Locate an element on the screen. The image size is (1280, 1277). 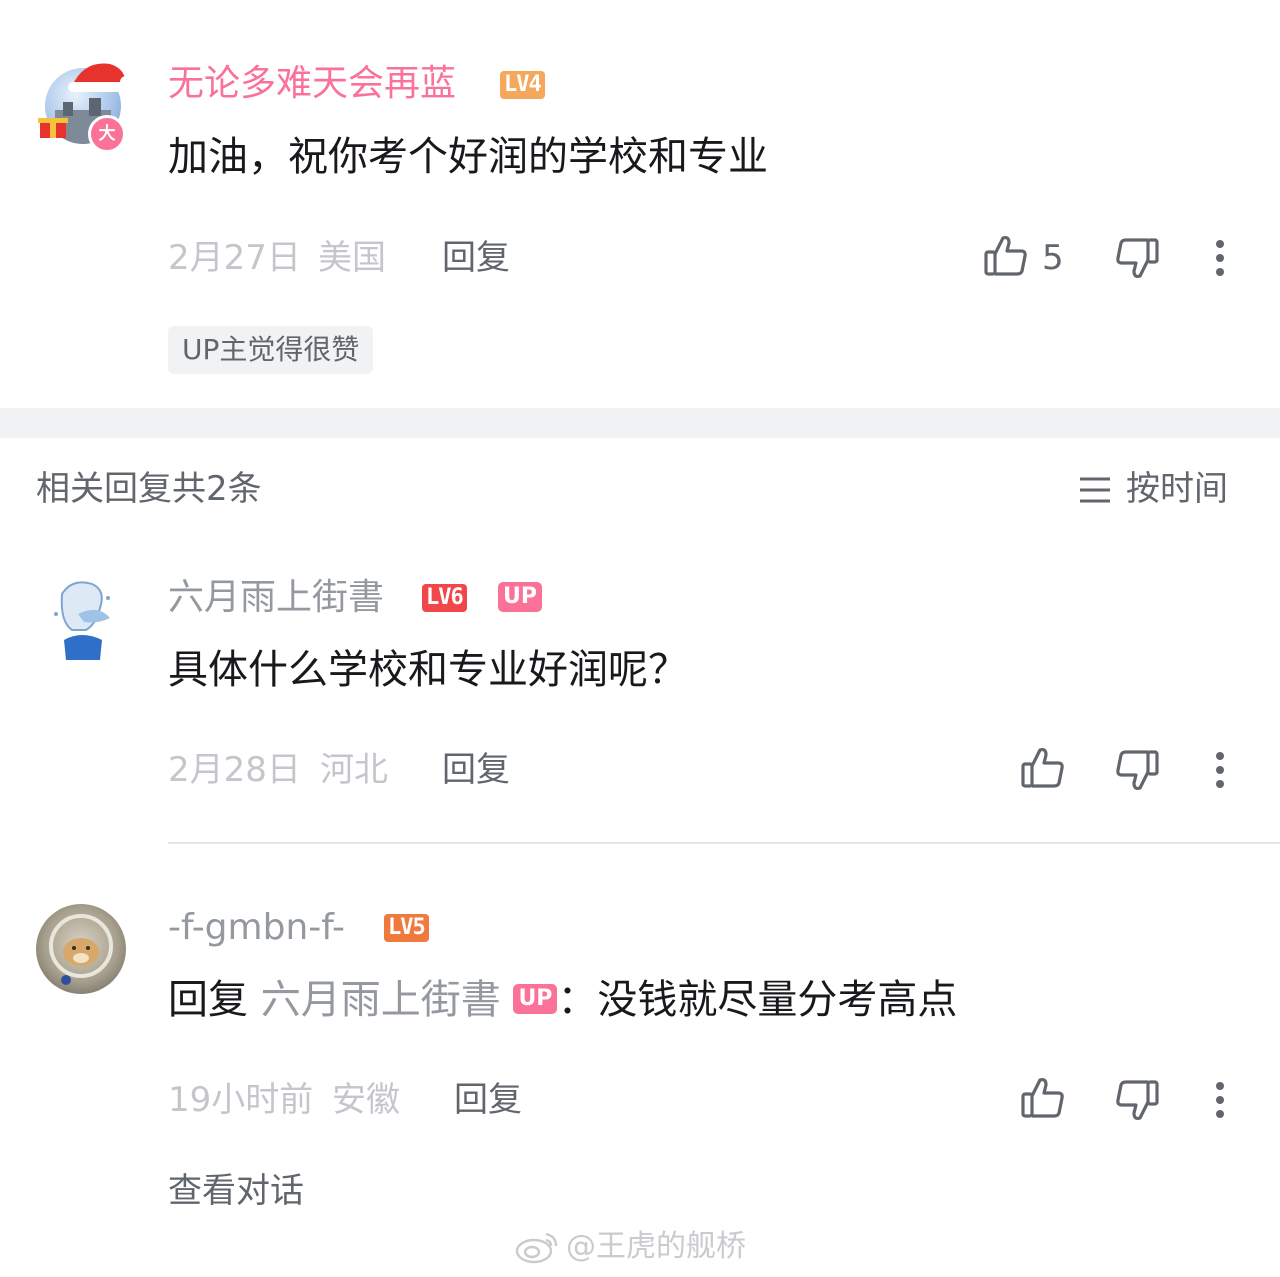
up-liked-tag: UP主觉得很赞 is located at coordinates (271, 350).